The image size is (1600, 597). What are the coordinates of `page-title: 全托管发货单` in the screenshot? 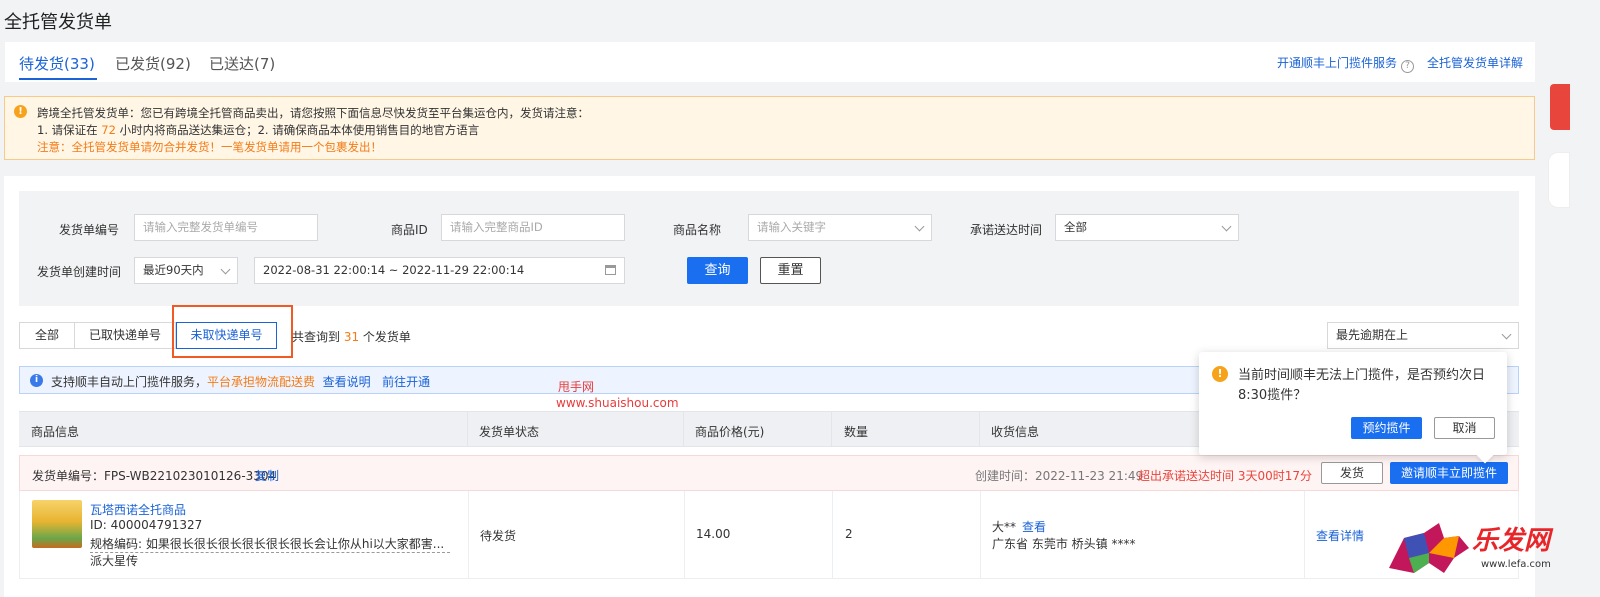 It's located at (58, 22).